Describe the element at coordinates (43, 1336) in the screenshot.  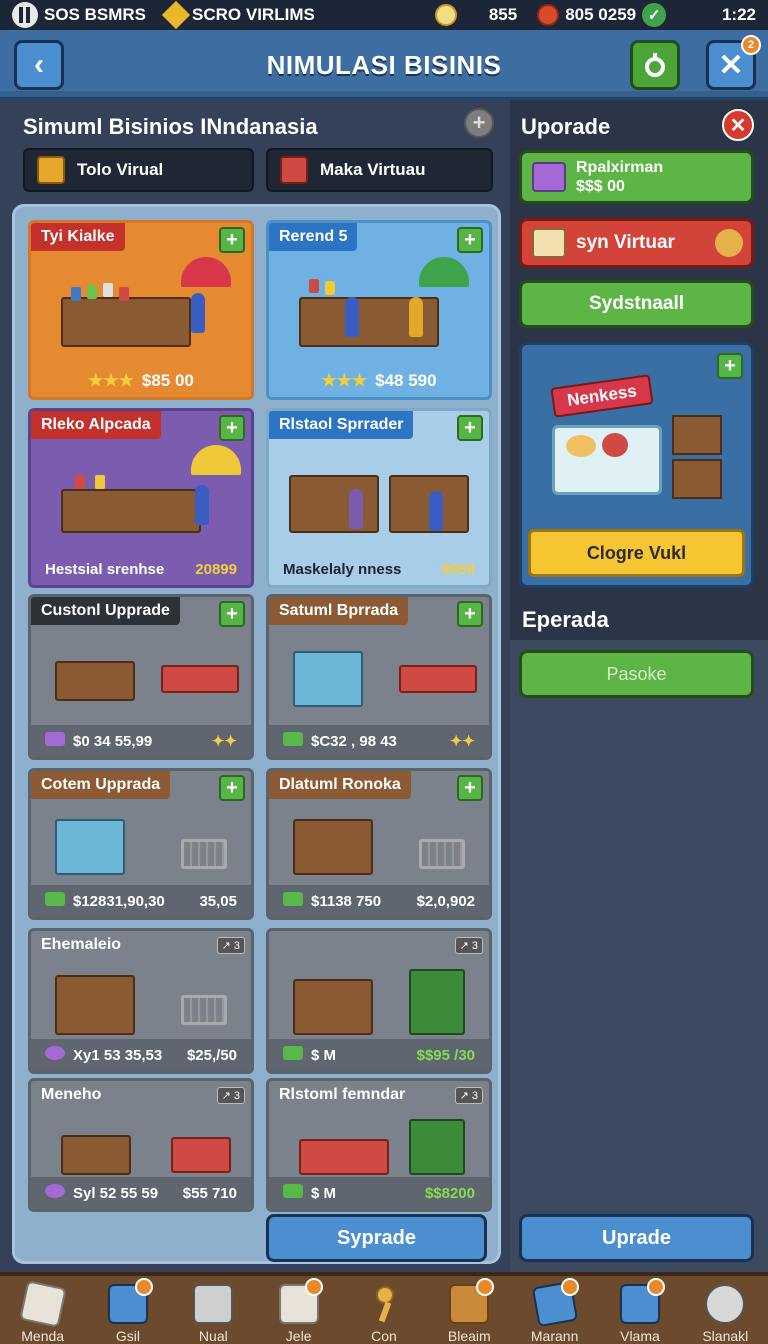
I see `nav-label: Menda` at that location.